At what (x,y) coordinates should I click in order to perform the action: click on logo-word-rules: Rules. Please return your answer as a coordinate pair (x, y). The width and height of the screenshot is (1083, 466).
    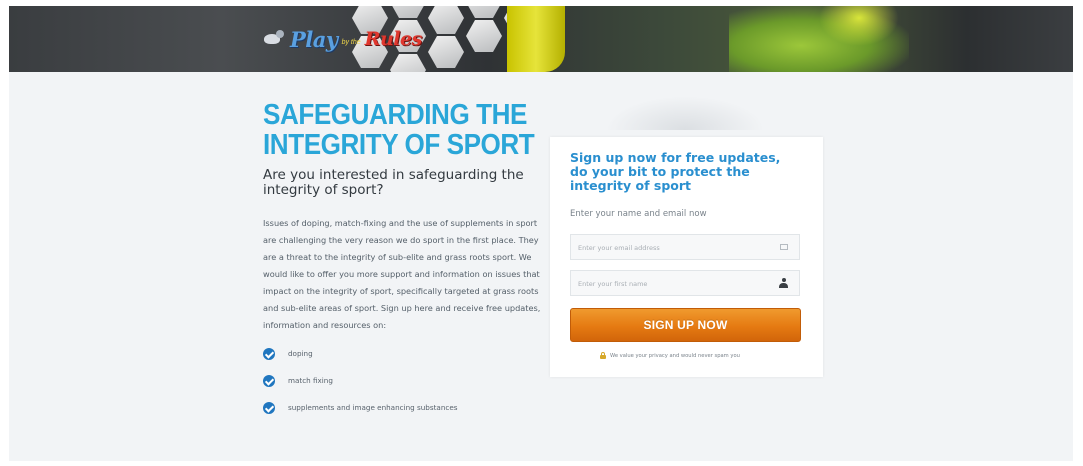
    Looking at the image, I should click on (393, 39).